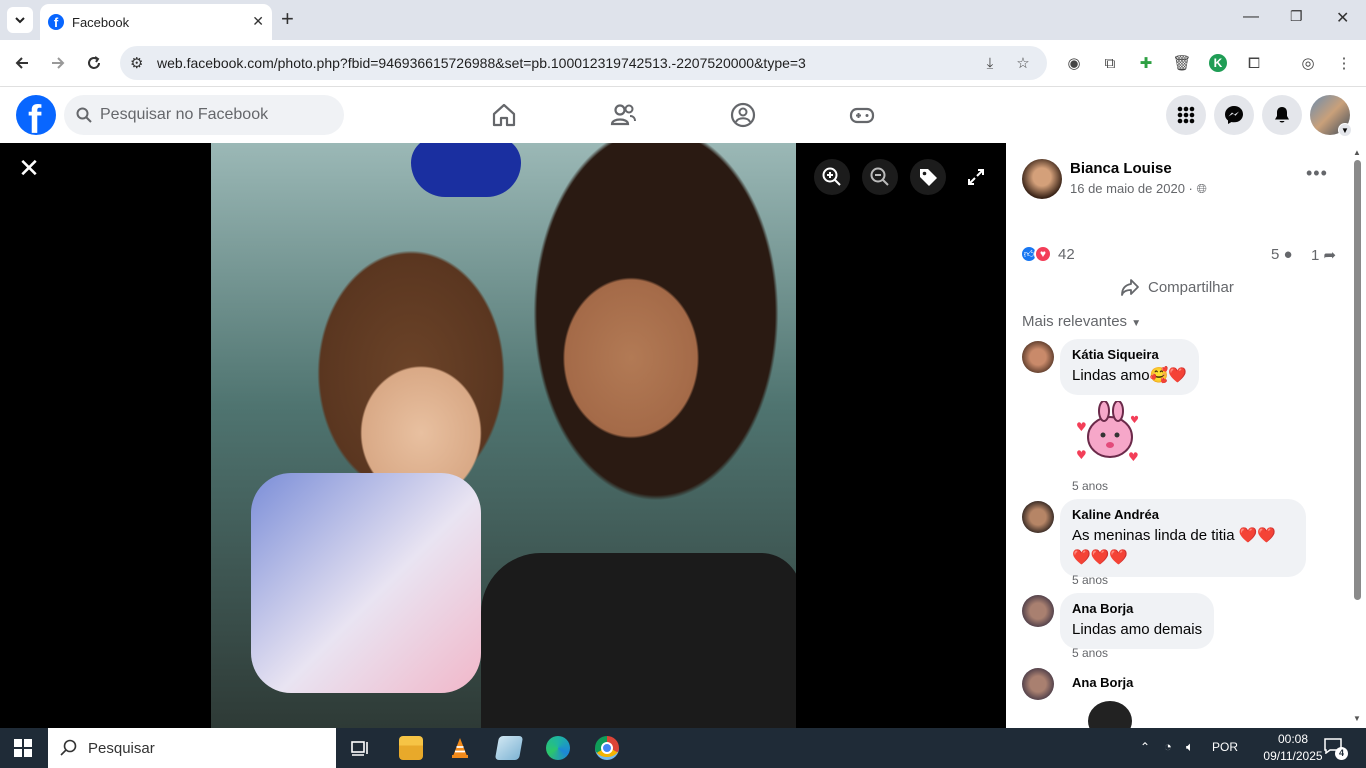 Image resolution: width=1366 pixels, height=768 pixels. I want to click on home-icon, so click(504, 115).